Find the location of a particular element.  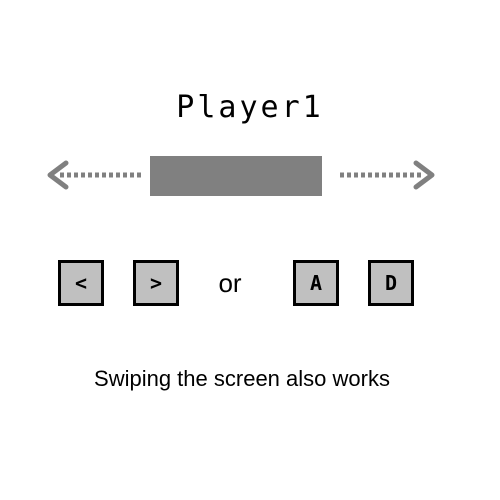

right-arrow-key: > is located at coordinates (156, 283).